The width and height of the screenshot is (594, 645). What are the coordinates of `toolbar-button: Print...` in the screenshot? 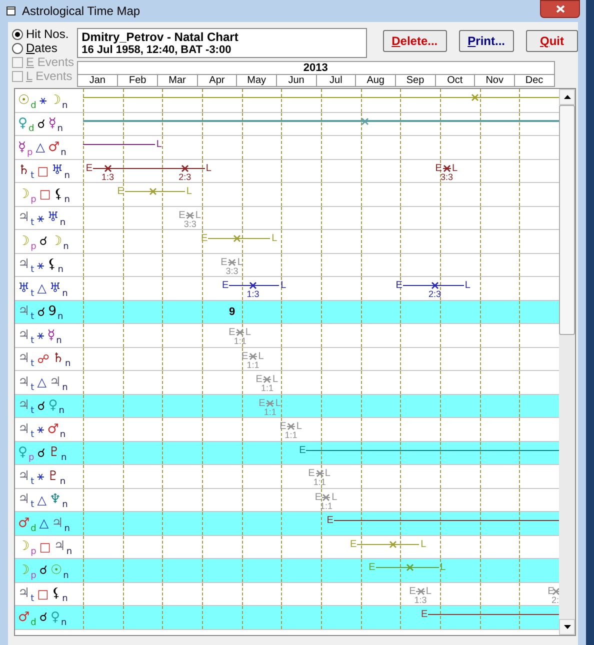 It's located at (486, 41).